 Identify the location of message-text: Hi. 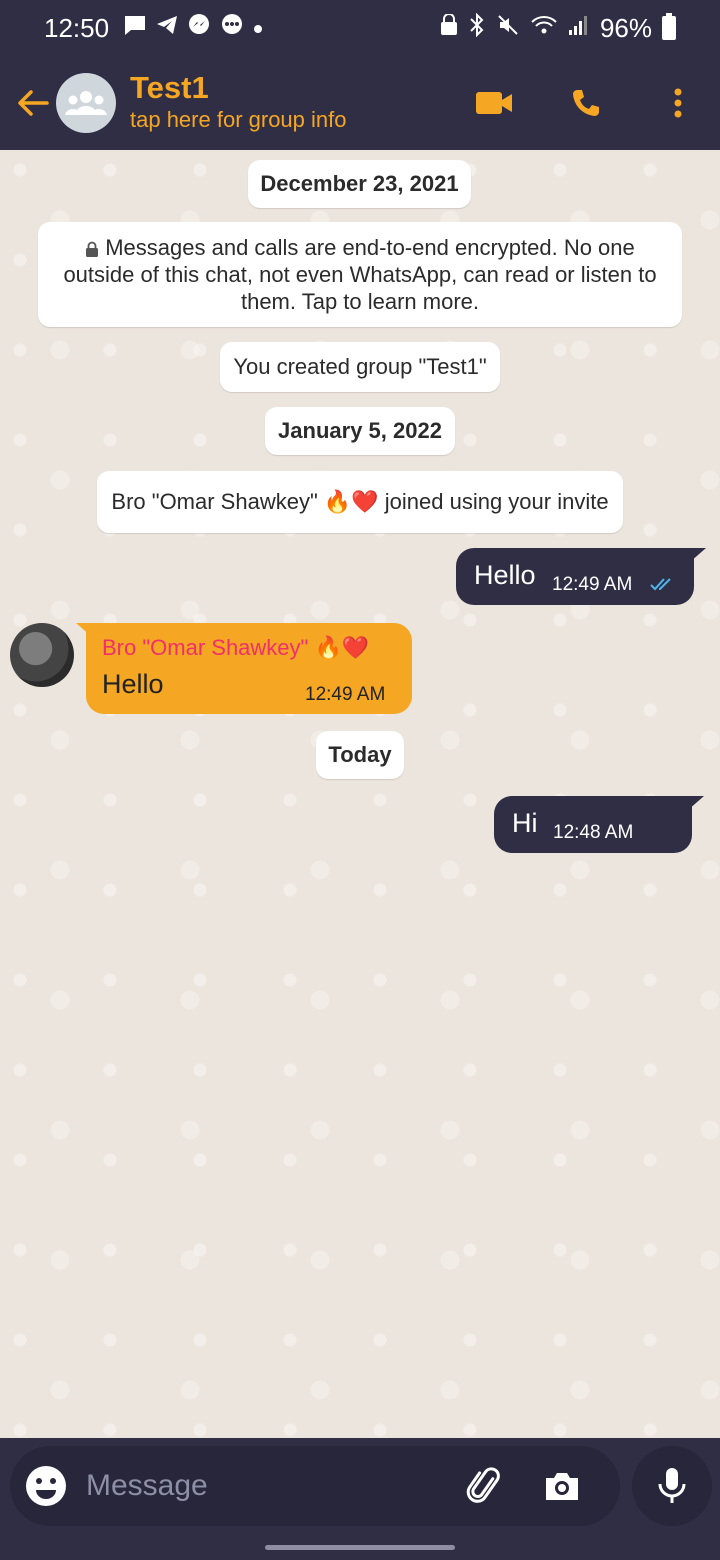
(525, 823).